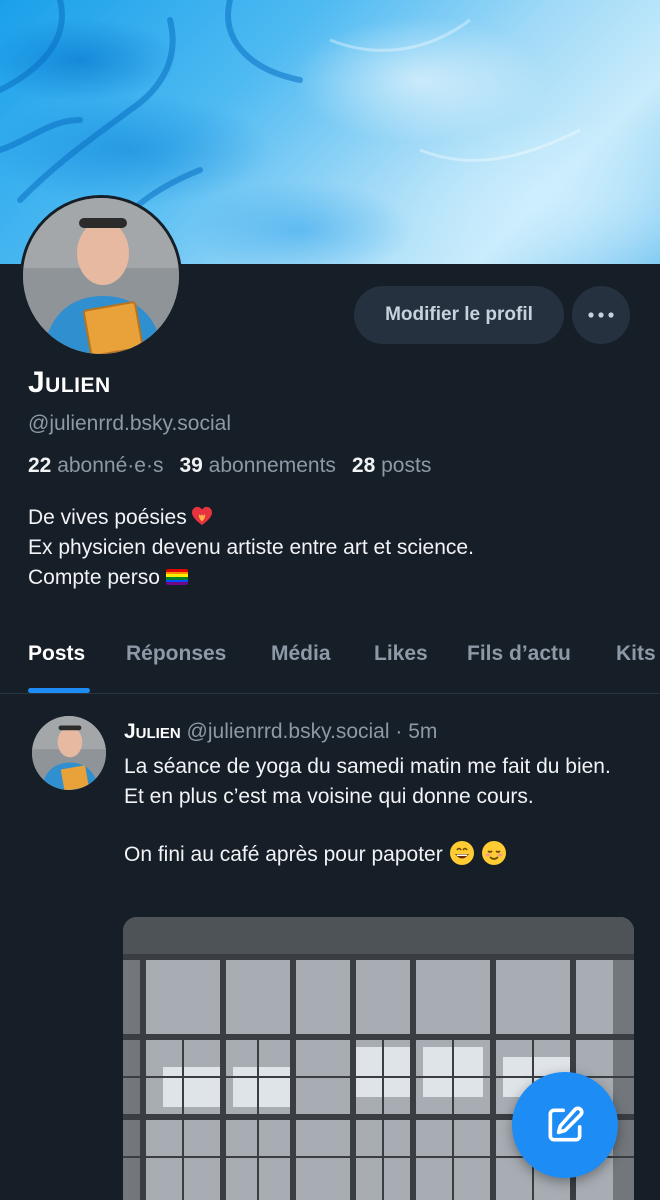 This screenshot has height=1200, width=660. What do you see at coordinates (272, 465) in the screenshot?
I see `following-label: abonnements` at bounding box center [272, 465].